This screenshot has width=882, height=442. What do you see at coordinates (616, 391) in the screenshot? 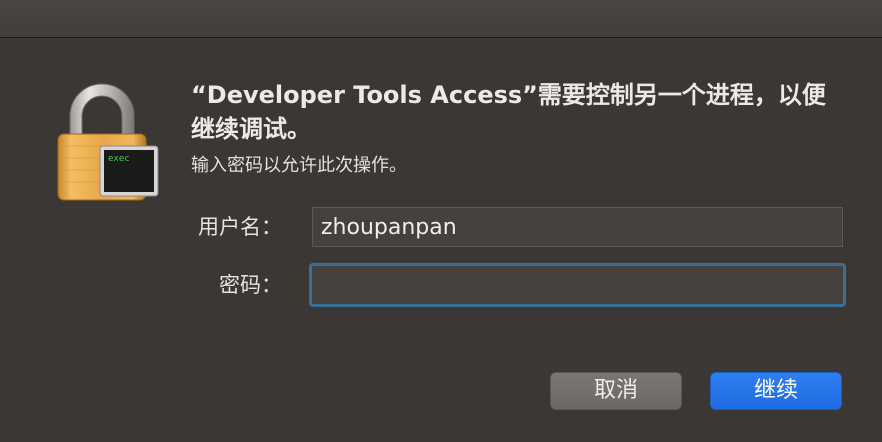
I see `cancel-button: 取消` at bounding box center [616, 391].